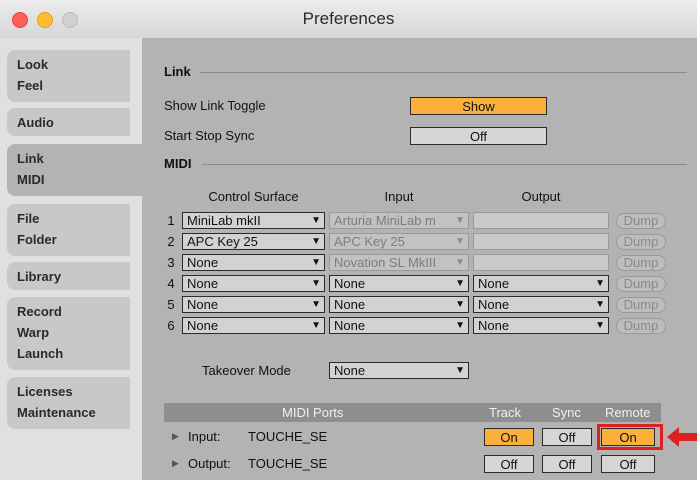 This screenshot has width=697, height=480. Describe the element at coordinates (541, 196) in the screenshot. I see `output-column-header: Output` at that location.